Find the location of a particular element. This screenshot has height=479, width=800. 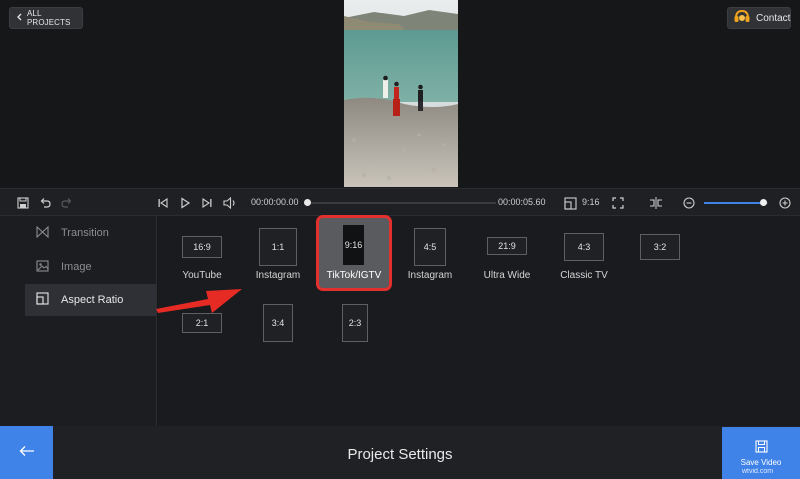

save-video-label: Save Video is located at coordinates (761, 462).